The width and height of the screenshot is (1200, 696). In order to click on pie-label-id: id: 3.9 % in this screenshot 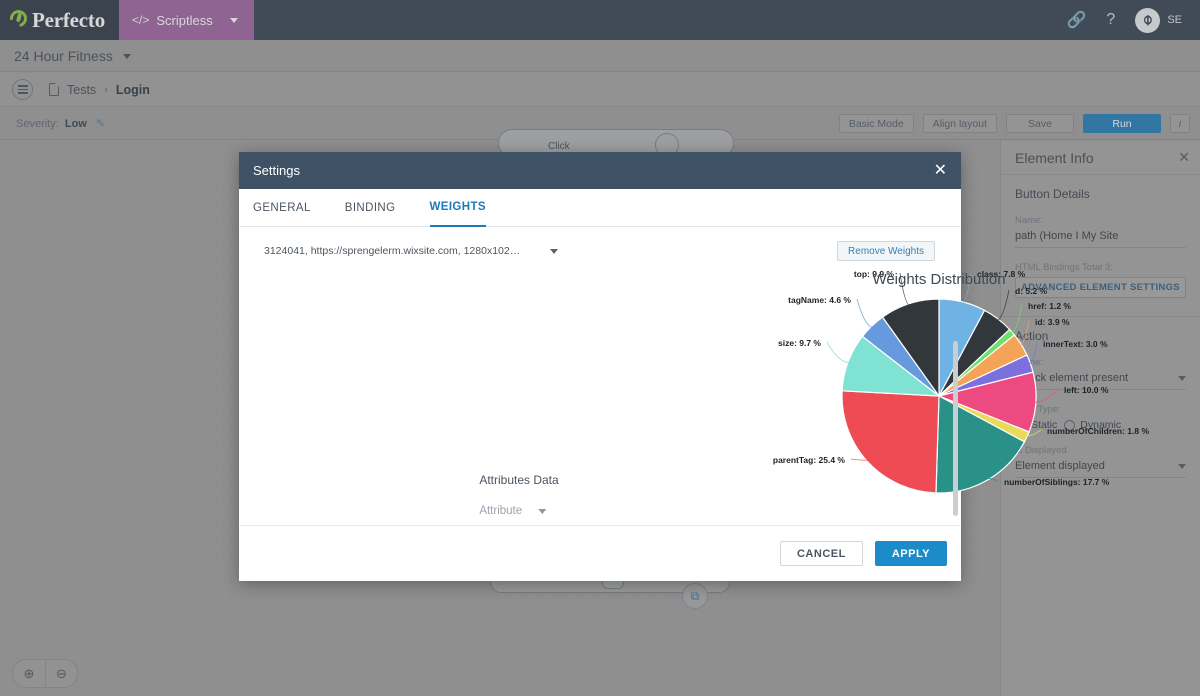, I will do `click(1052, 322)`.